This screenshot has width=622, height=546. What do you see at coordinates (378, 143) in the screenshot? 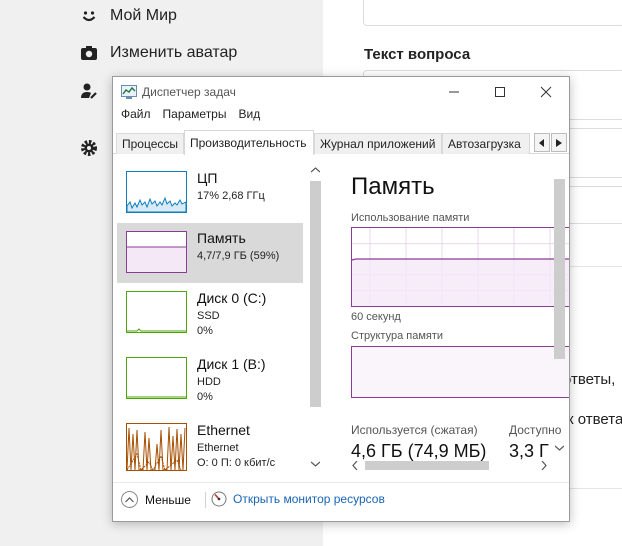
I see `tab-app-history: Журнал приложений` at bounding box center [378, 143].